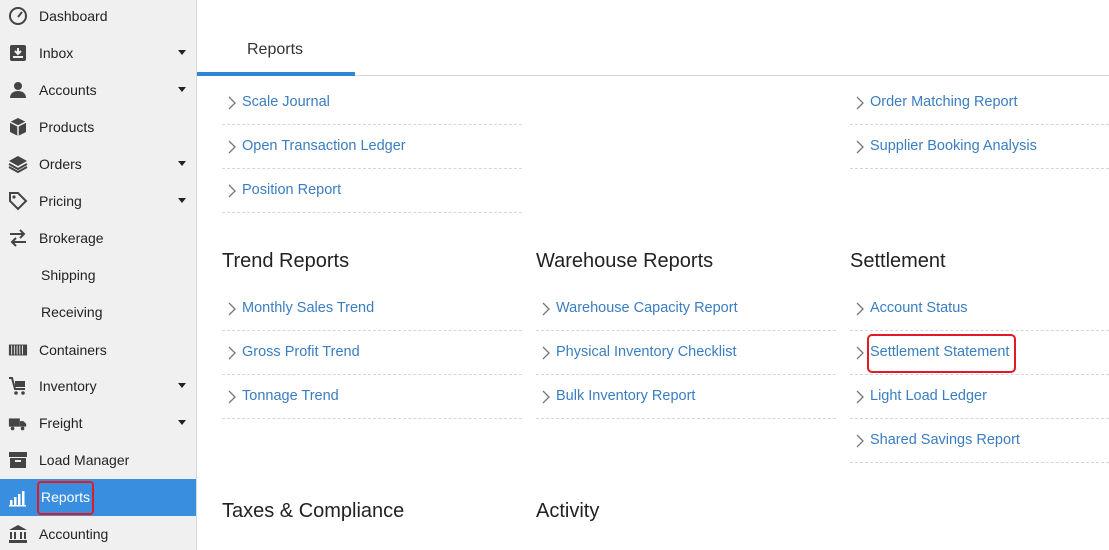  I want to click on report-link-label: Supplier Booking Analysis, so click(953, 146).